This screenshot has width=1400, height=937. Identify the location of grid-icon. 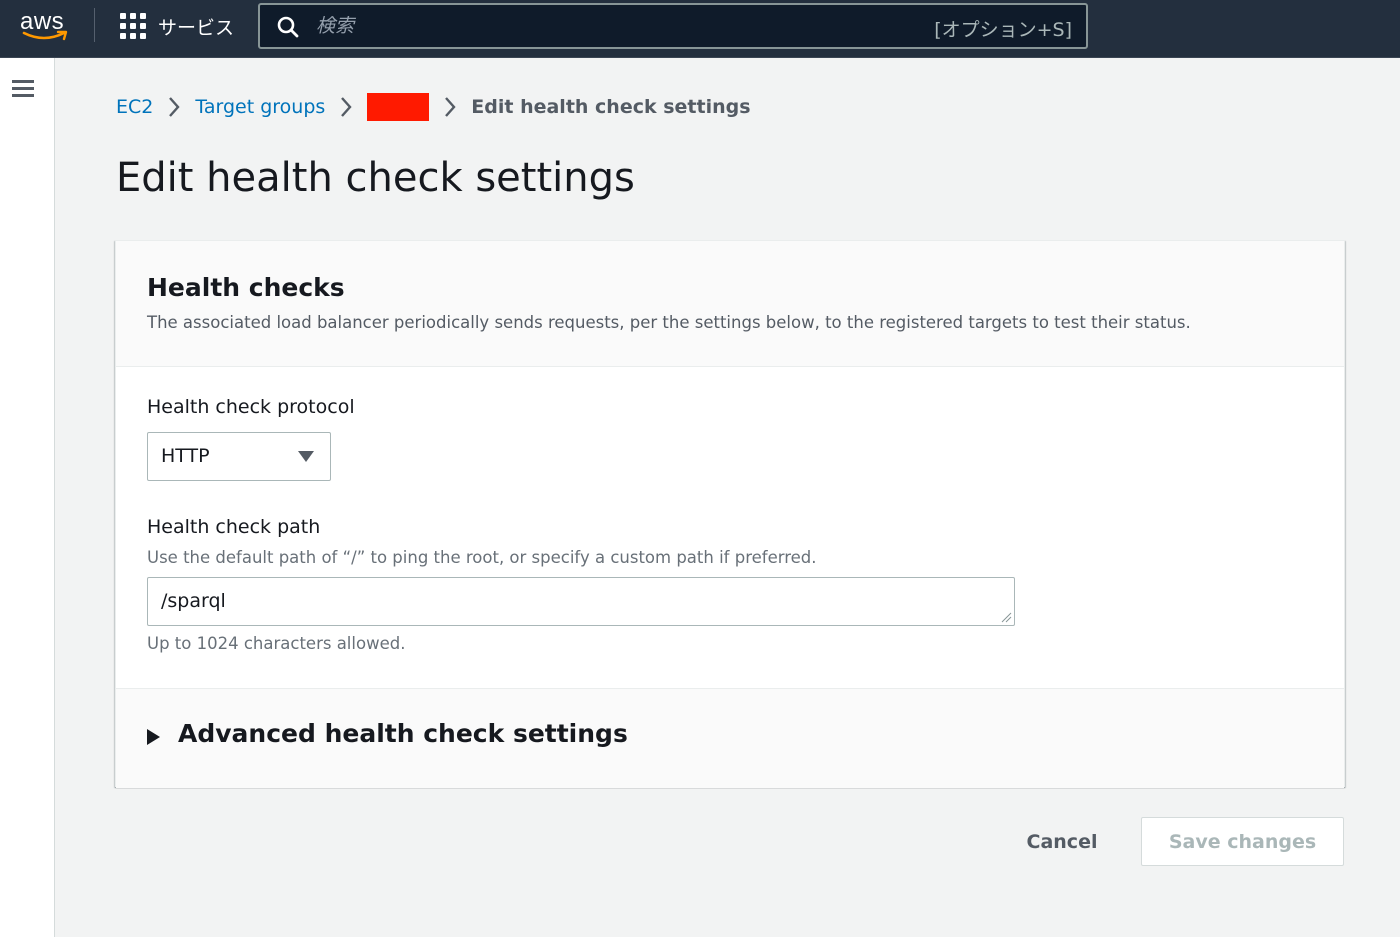
(133, 26).